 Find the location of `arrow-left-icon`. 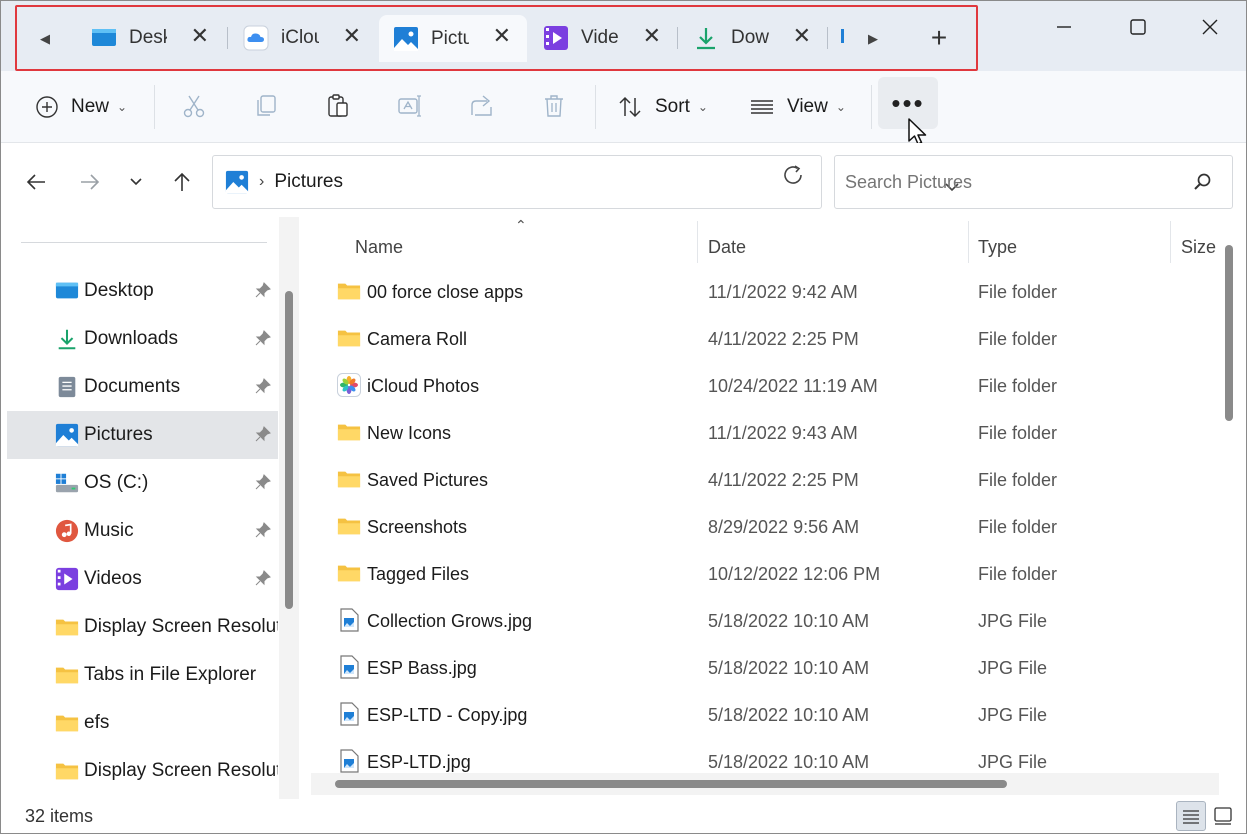

arrow-left-icon is located at coordinates (35, 182).